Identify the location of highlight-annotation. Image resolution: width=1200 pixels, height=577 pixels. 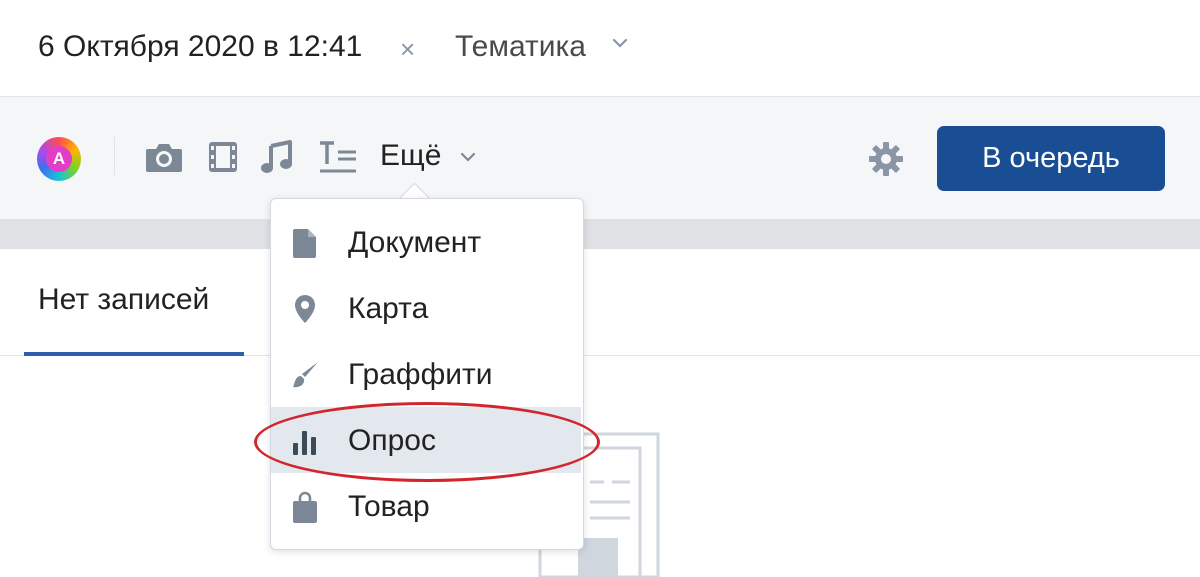
(427, 442).